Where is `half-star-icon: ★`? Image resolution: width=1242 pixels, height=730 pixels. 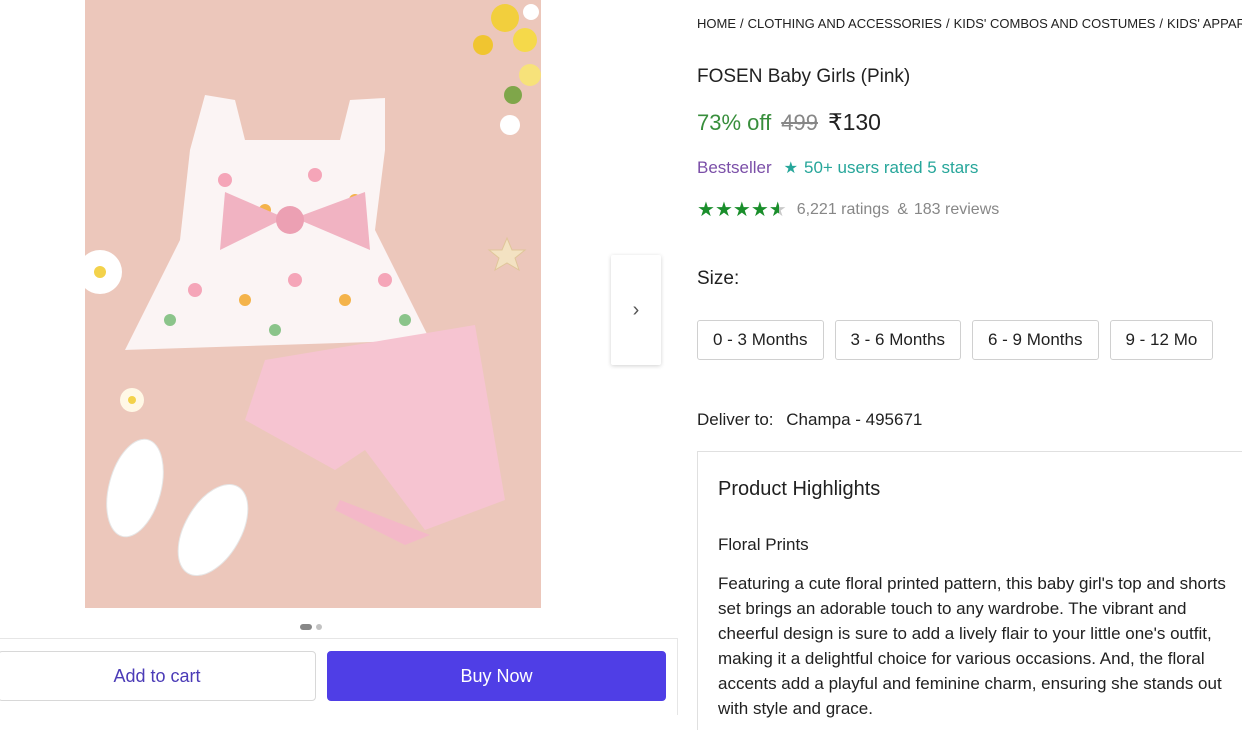
half-star-icon: ★ is located at coordinates (777, 210).